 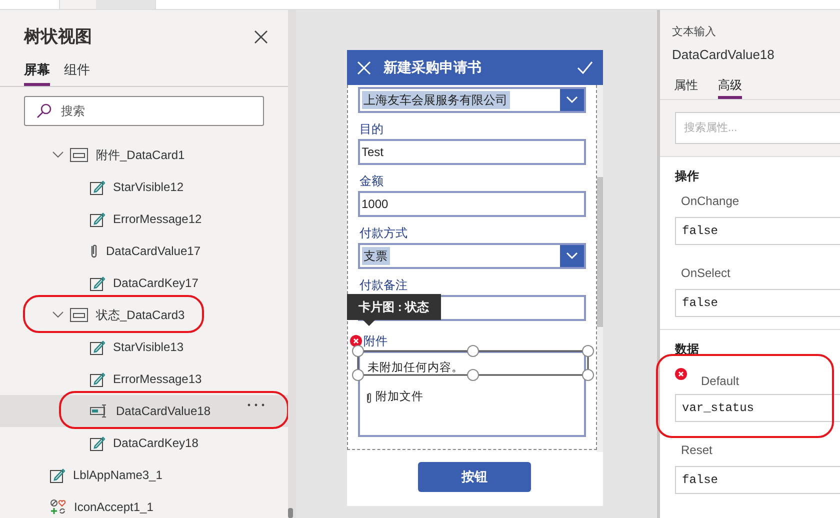 I want to click on formula-field: var_status, so click(x=757, y=408).